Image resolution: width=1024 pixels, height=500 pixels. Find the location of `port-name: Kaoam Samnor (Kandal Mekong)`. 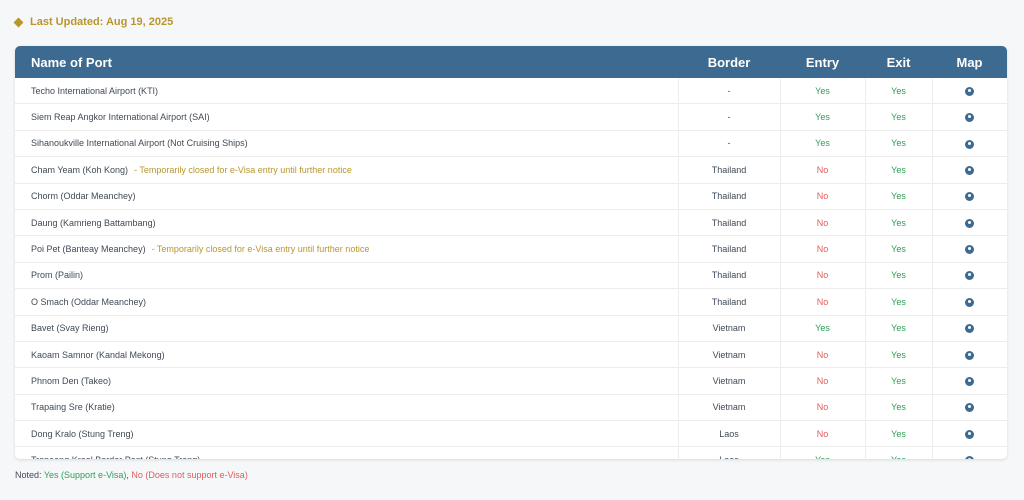

port-name: Kaoam Samnor (Kandal Mekong) is located at coordinates (98, 354).